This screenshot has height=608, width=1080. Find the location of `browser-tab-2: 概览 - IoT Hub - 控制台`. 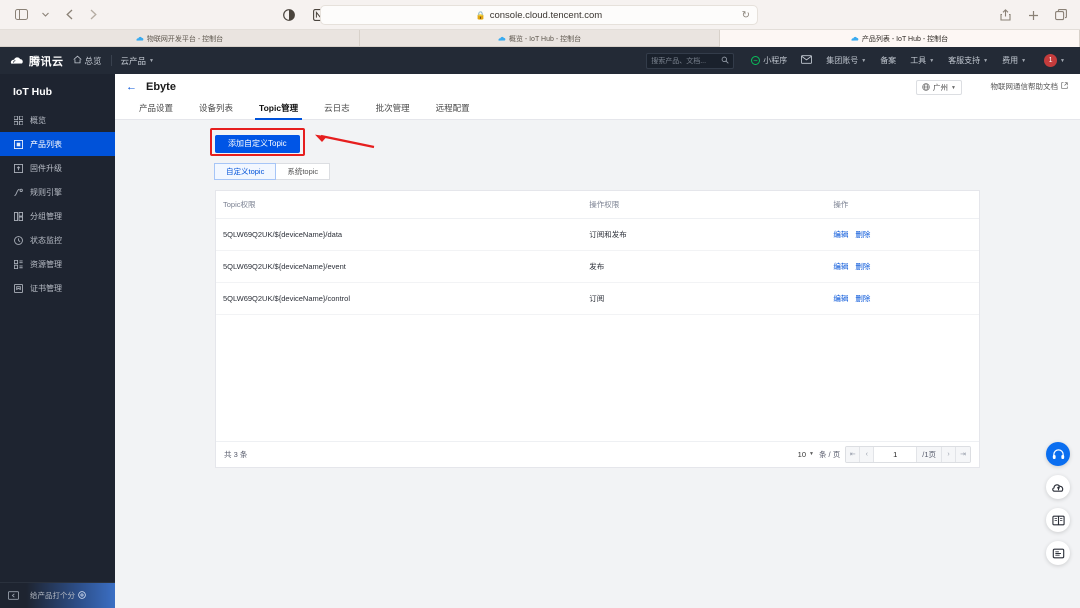

browser-tab-2: 概览 - IoT Hub - 控制台 is located at coordinates (540, 38).